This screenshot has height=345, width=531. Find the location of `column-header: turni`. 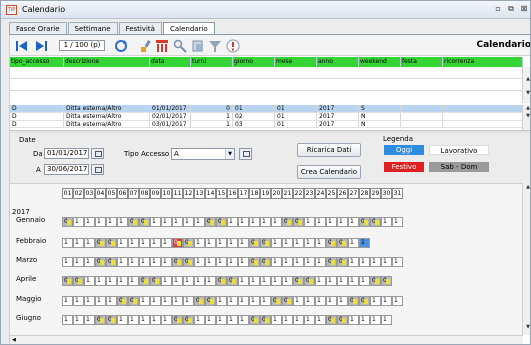

column-header: turni is located at coordinates (212, 62).